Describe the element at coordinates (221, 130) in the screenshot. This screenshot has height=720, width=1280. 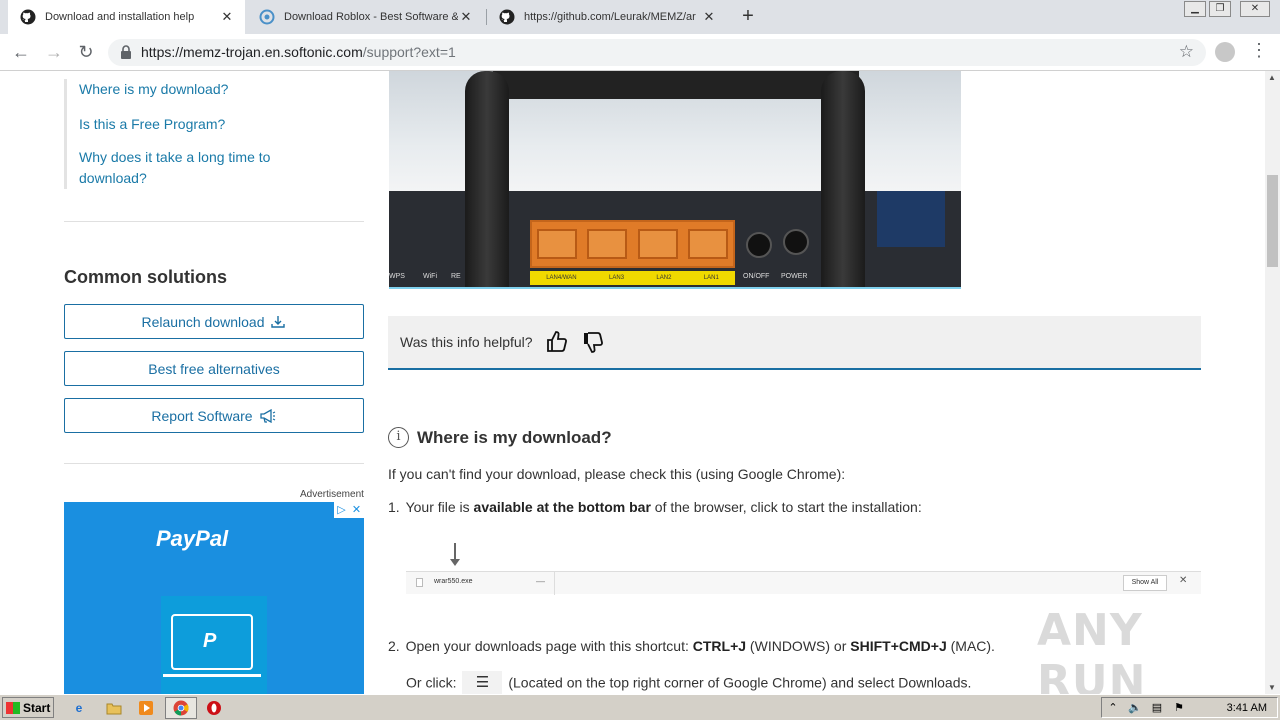
I see `faq-link-free-program: Is this a Free Program?` at that location.